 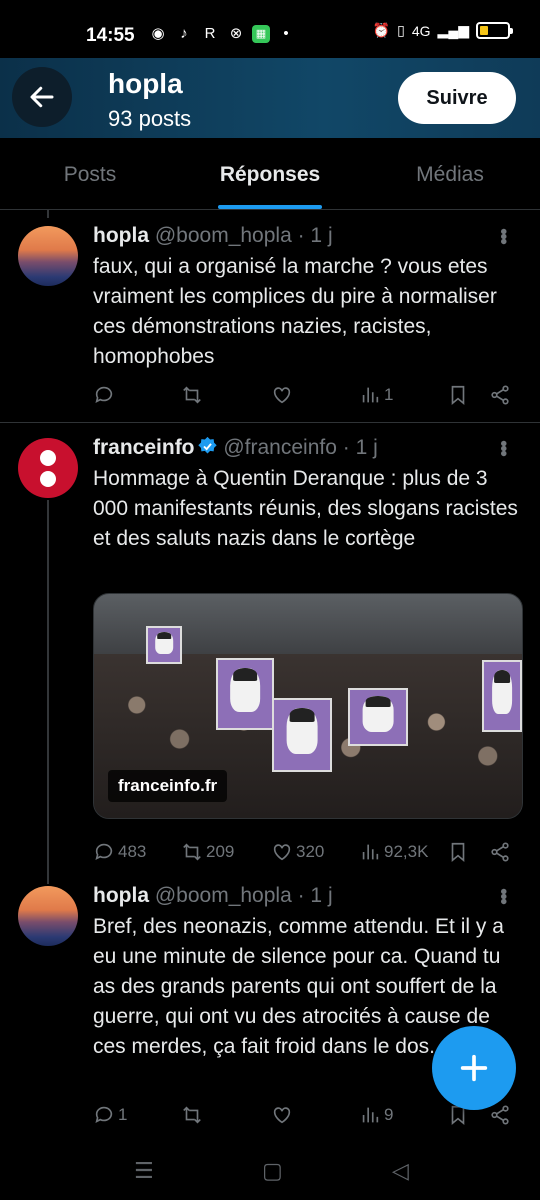 What do you see at coordinates (144, 447) in the screenshot?
I see `post-author: franceinfo` at bounding box center [144, 447].